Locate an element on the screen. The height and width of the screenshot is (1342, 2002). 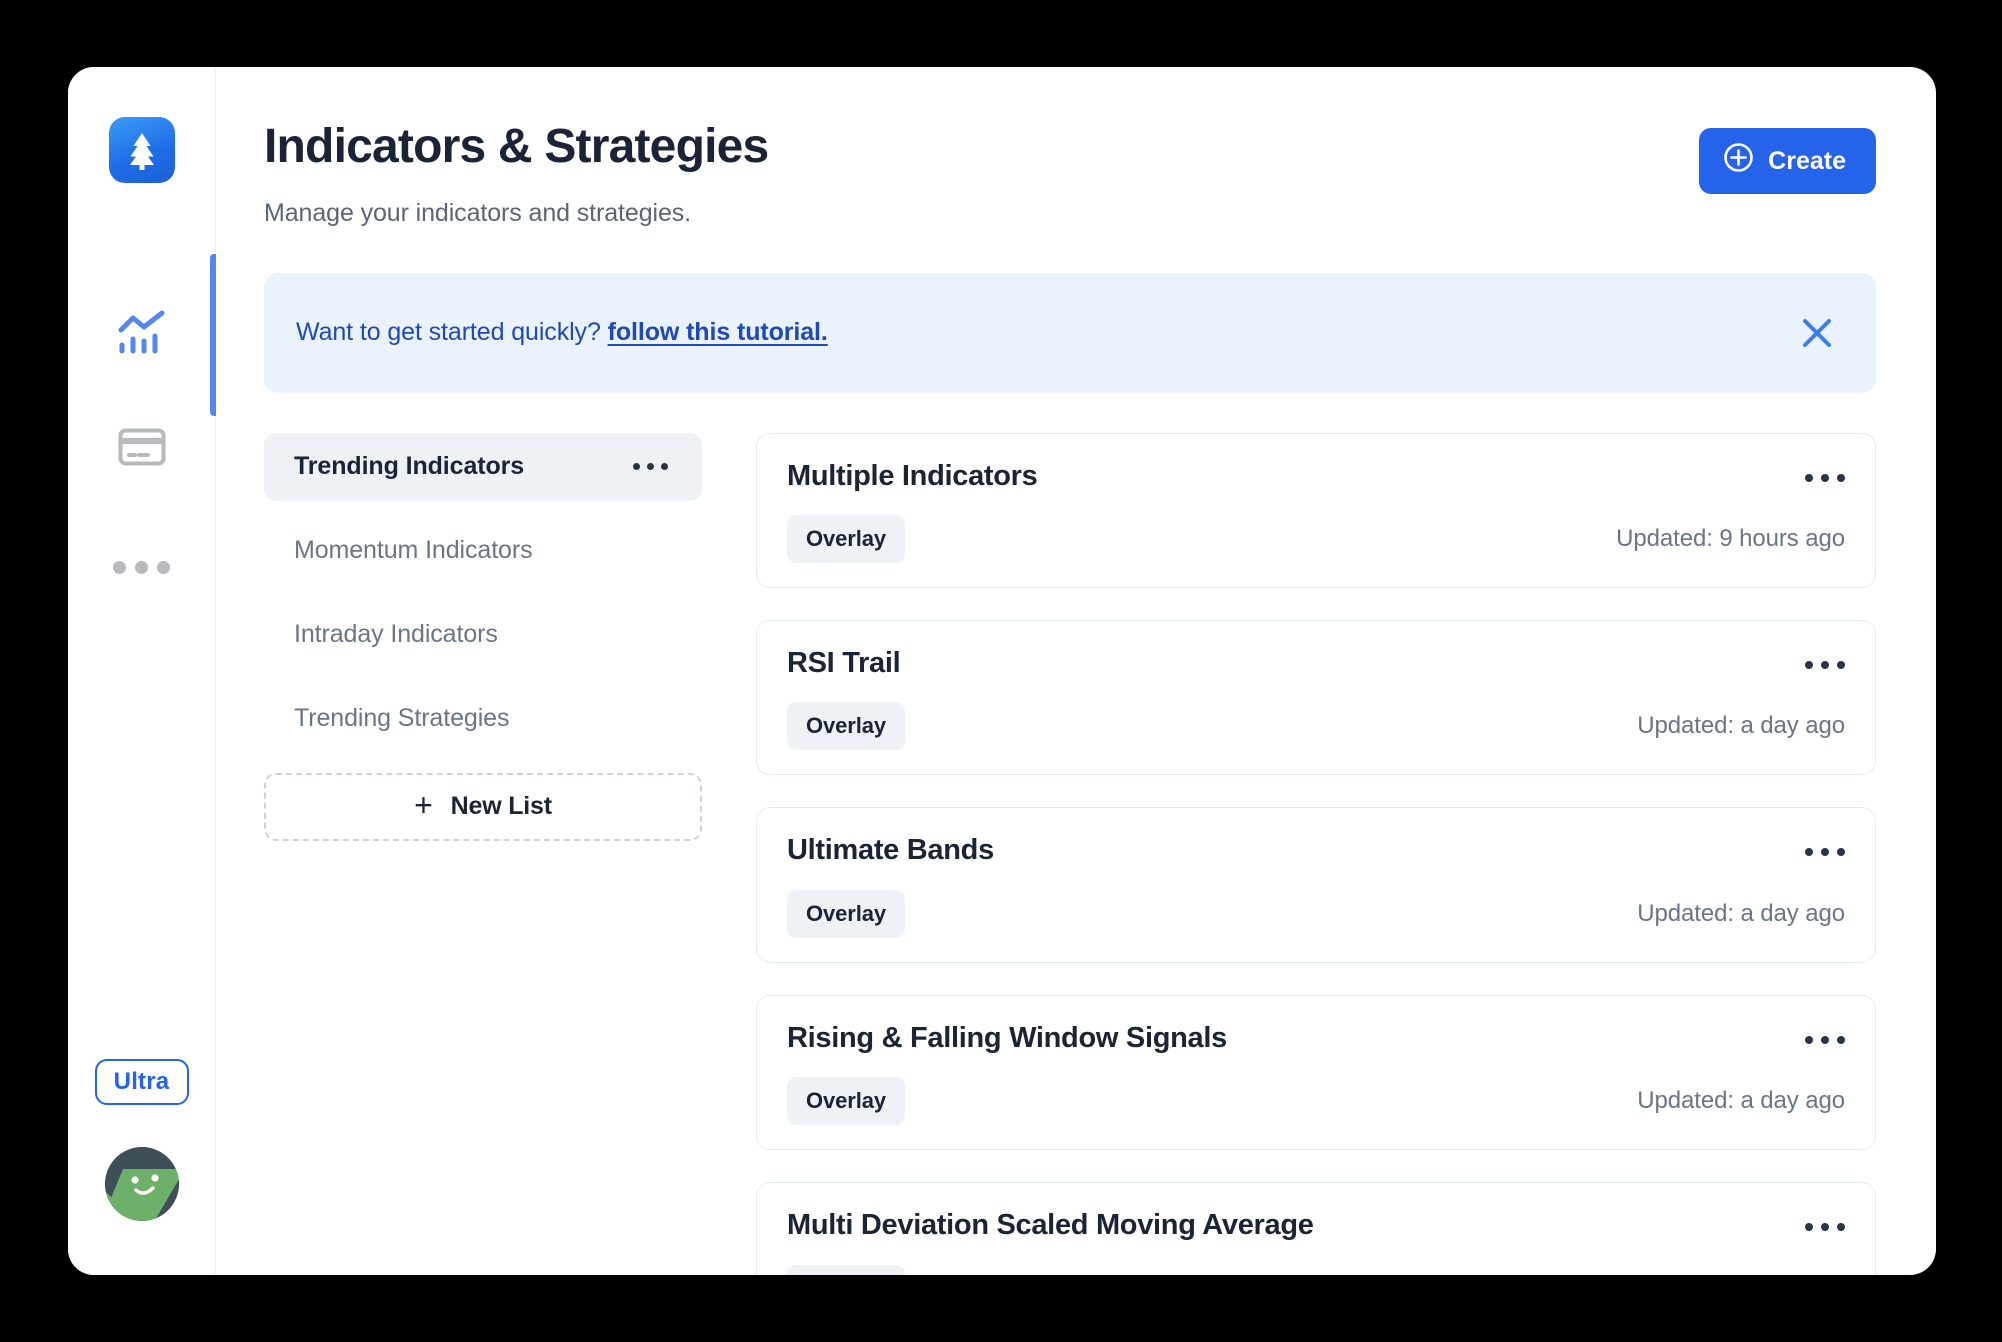
list-item-label: Trending Strategies is located at coordinates (402, 718).